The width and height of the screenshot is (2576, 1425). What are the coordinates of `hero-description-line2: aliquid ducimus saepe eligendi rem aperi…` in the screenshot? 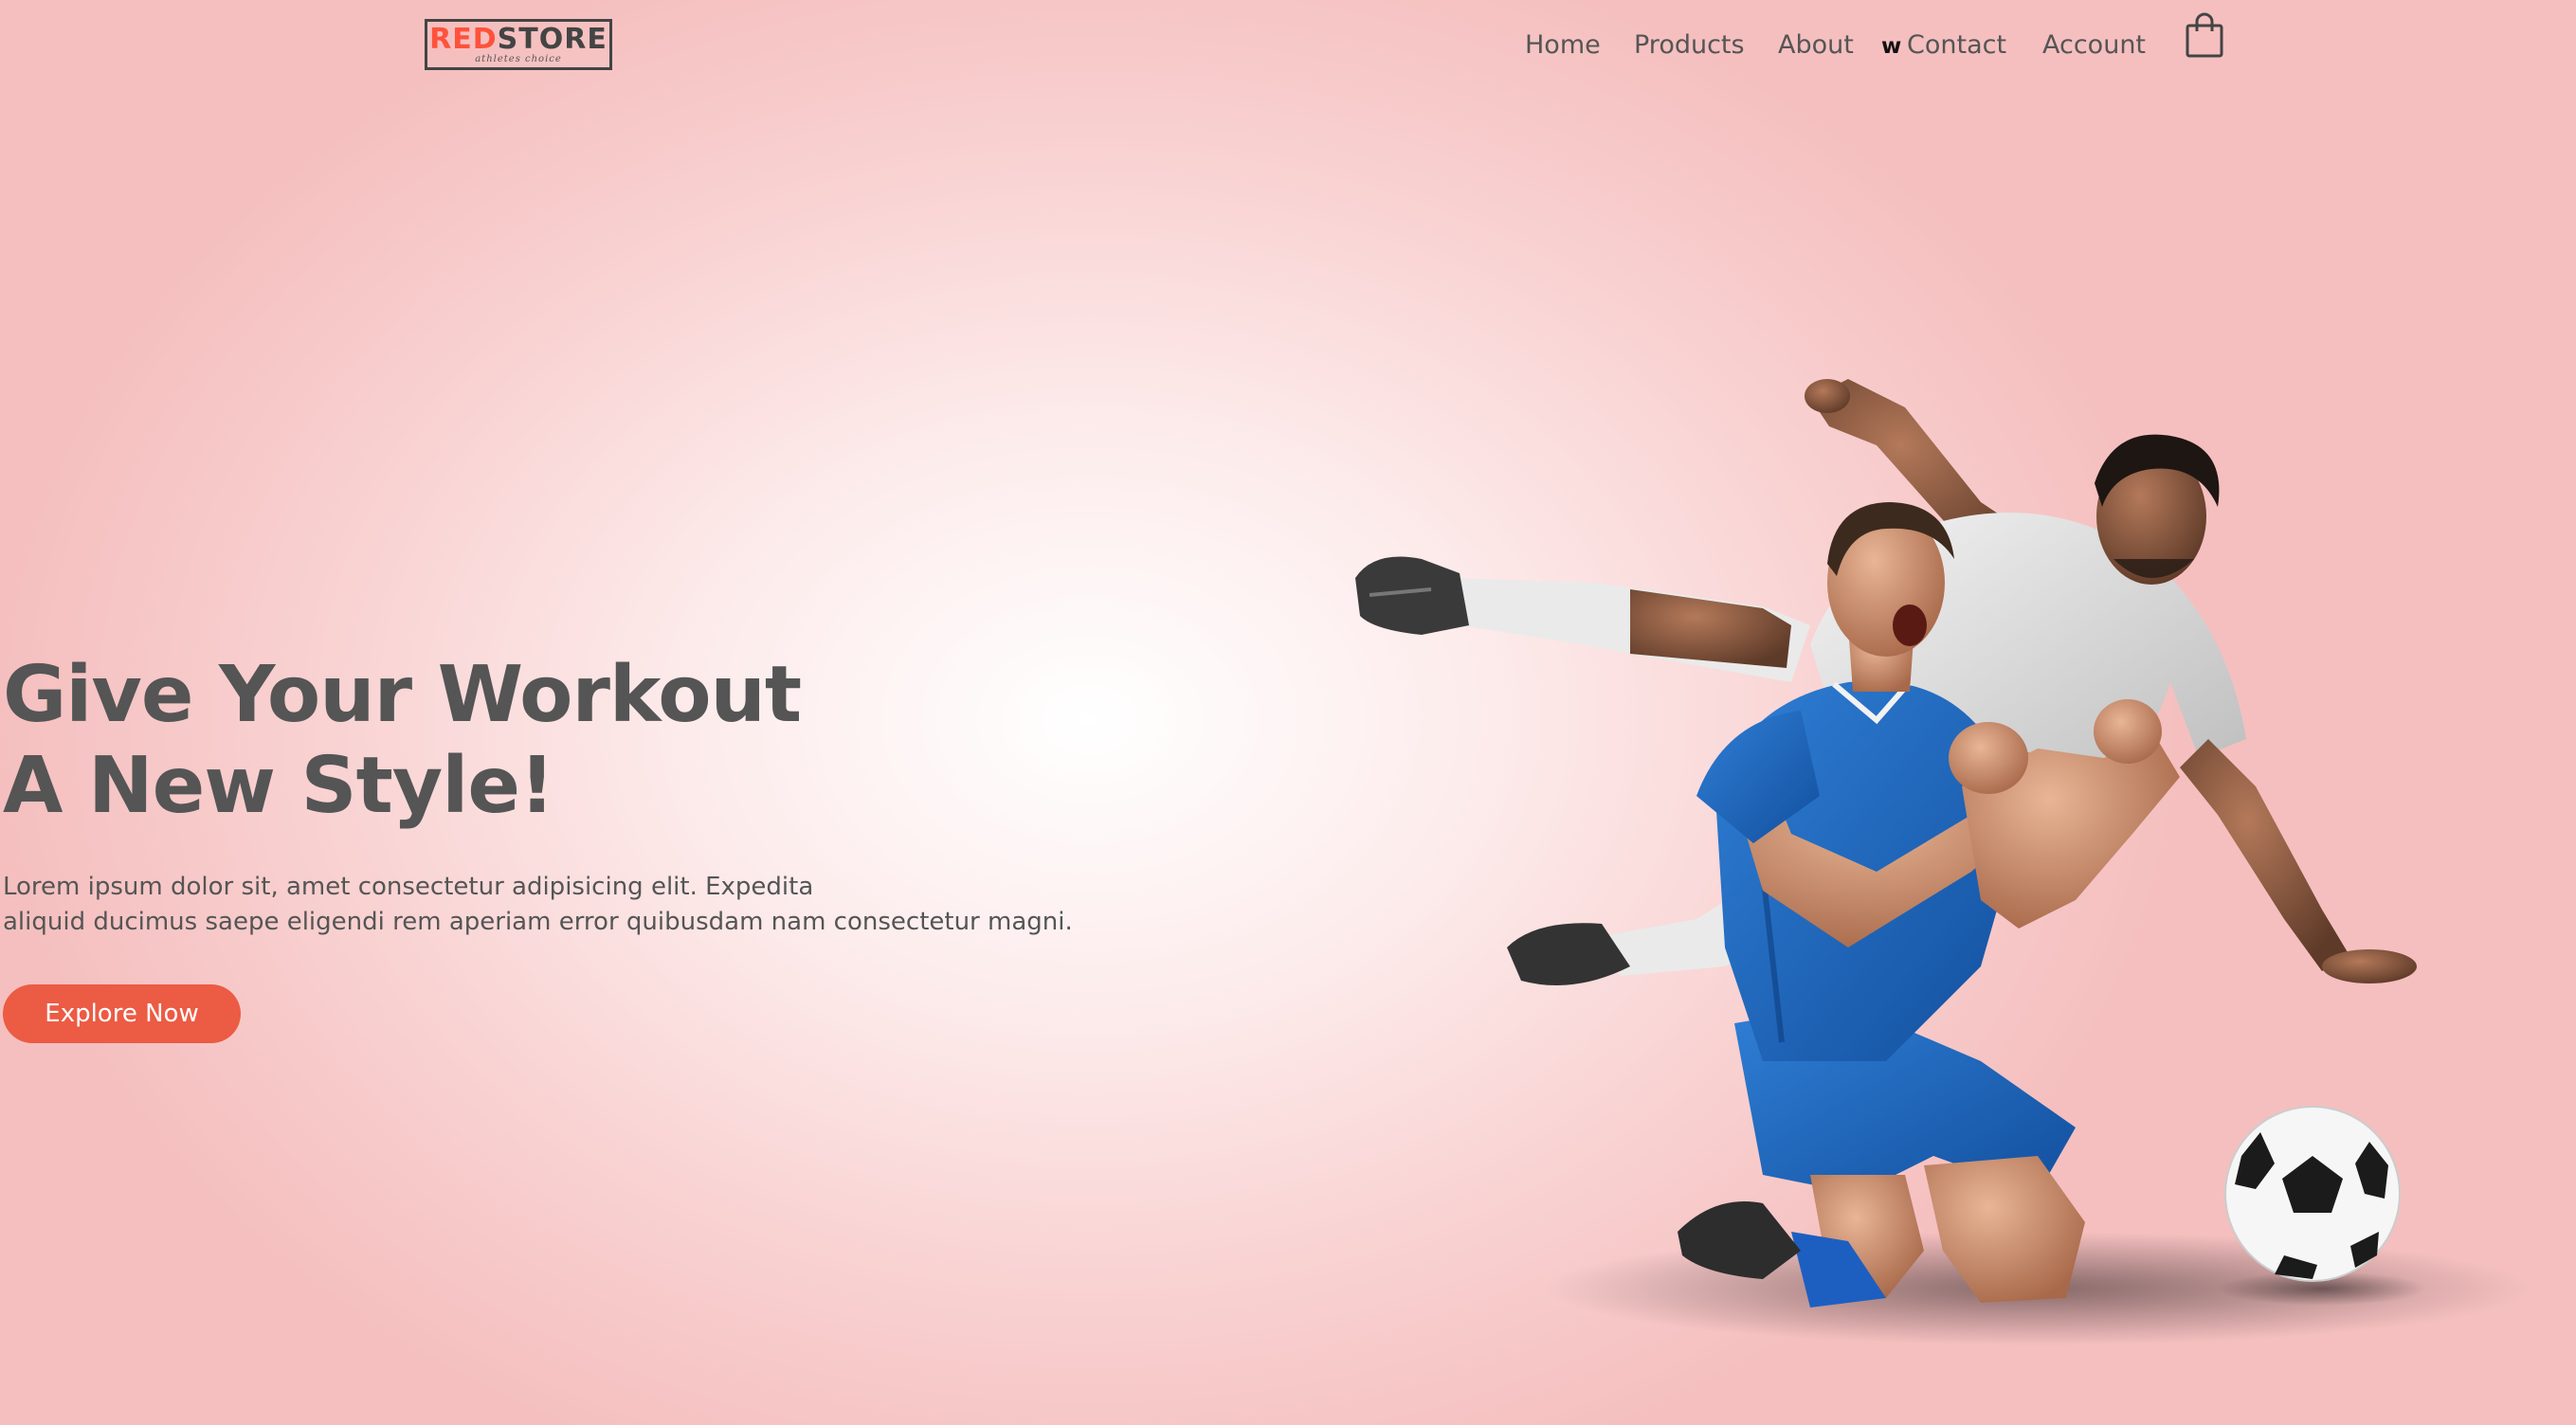 It's located at (538, 922).